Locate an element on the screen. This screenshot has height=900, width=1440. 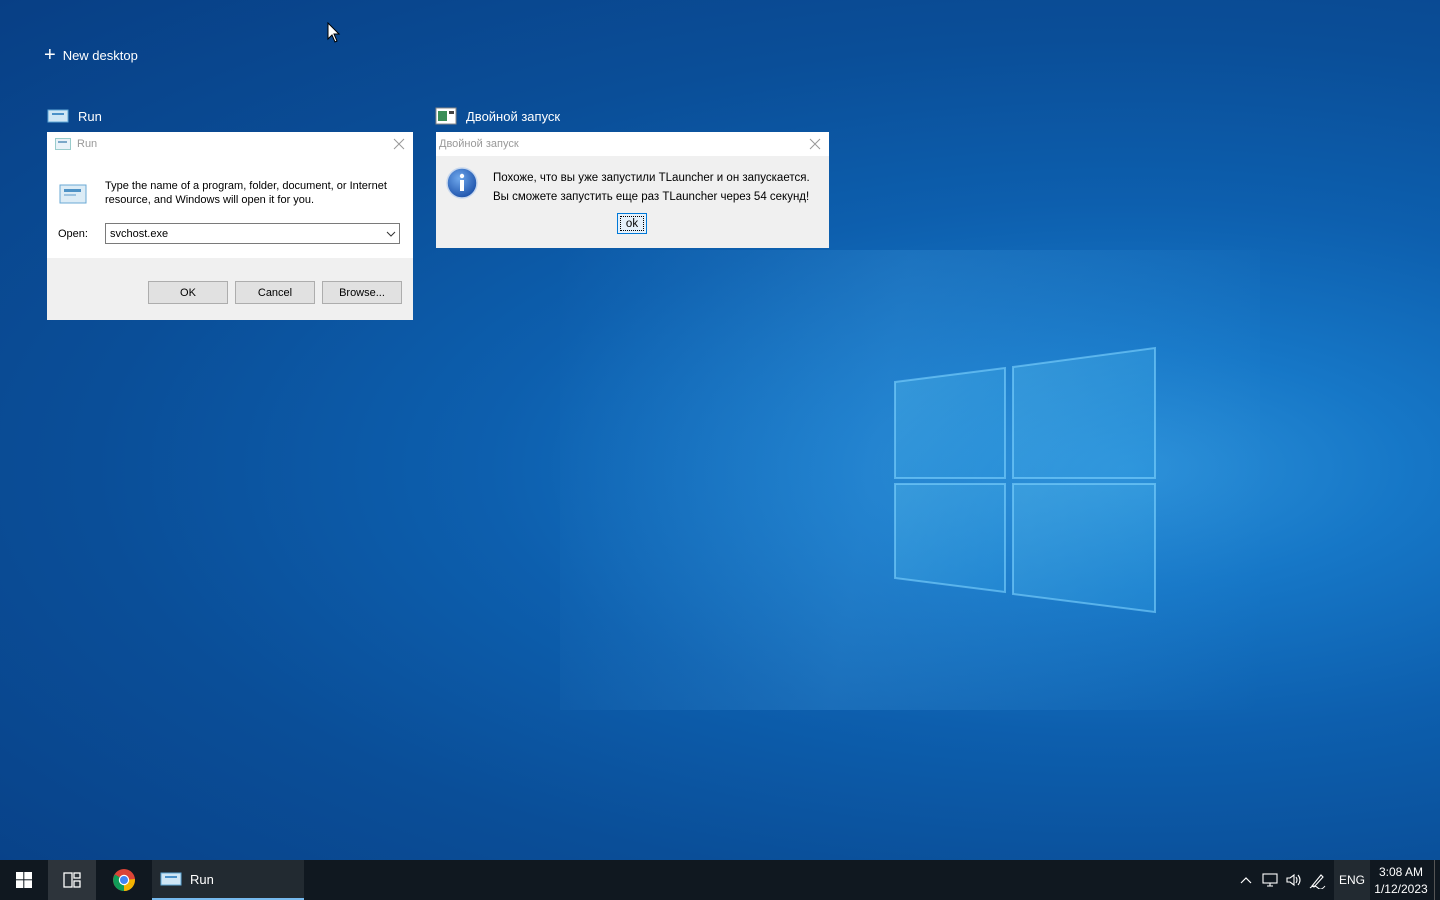
open-label: Open: is located at coordinates (73, 234).